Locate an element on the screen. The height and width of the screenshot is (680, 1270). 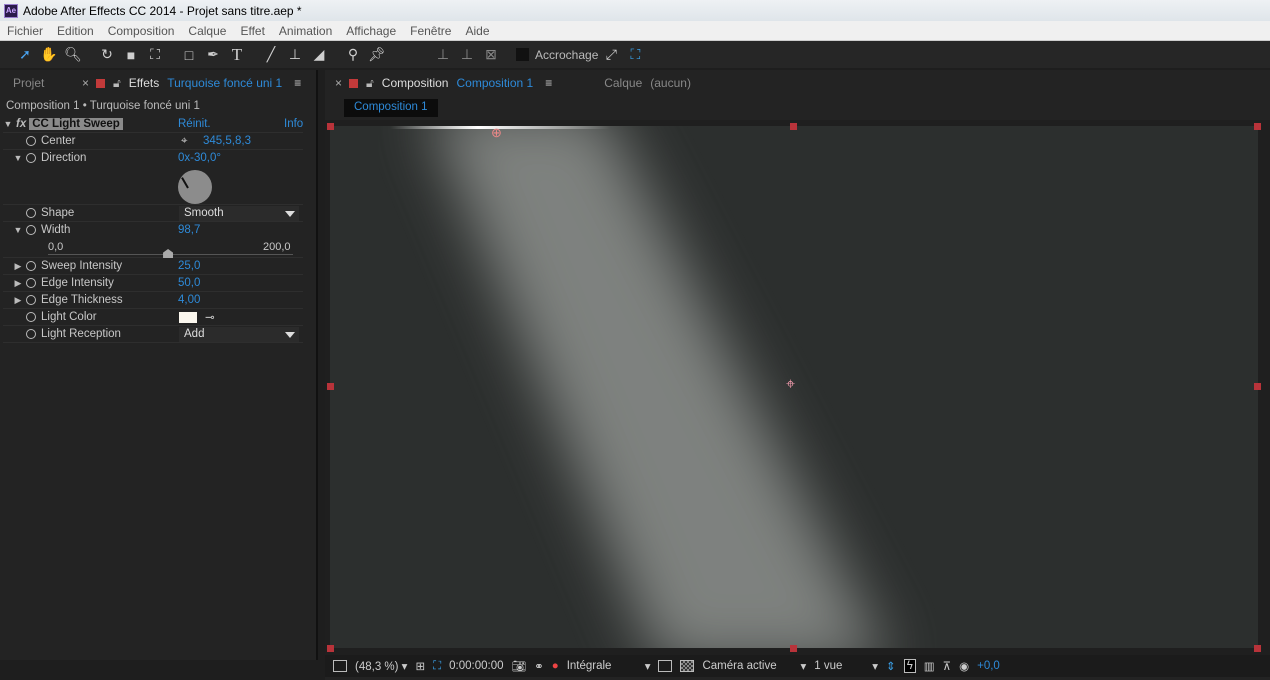
rotate-icon: ↻ is located at coordinates (107, 55).